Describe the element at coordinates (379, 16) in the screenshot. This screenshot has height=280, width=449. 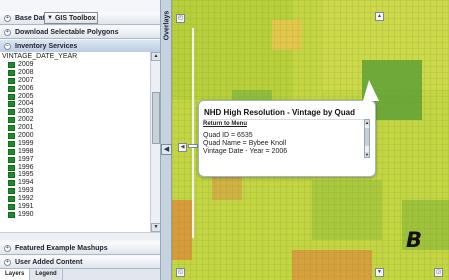
I see `map-top-icon: ▲` at that location.